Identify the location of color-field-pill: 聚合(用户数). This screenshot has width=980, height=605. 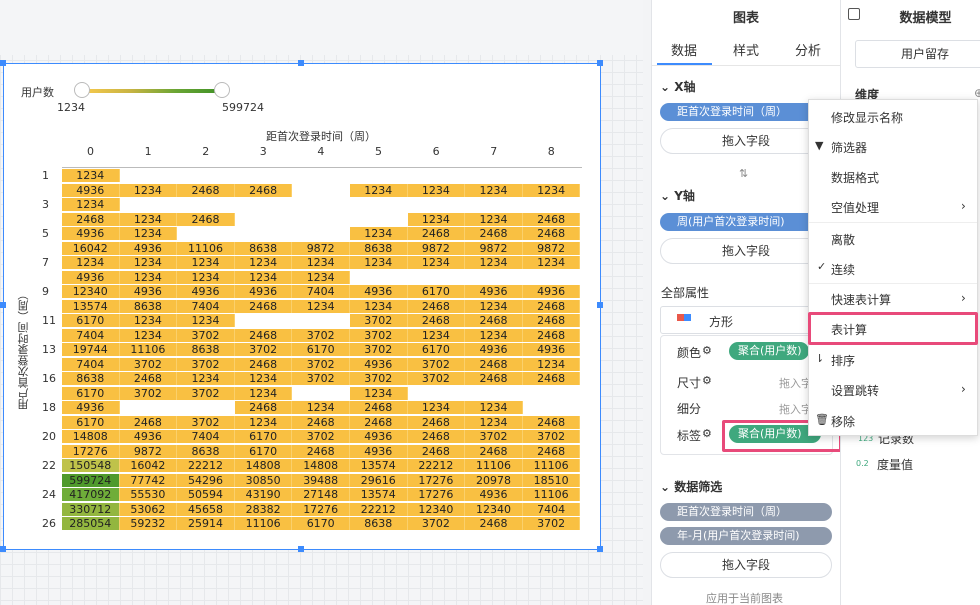
(769, 351).